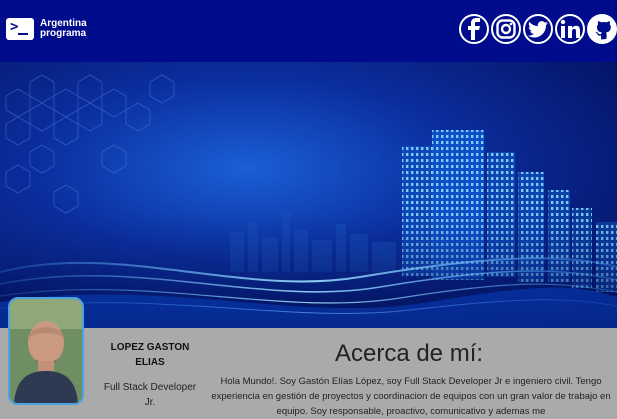 The height and width of the screenshot is (419, 617). I want to click on instagram-icon, so click(506, 29).